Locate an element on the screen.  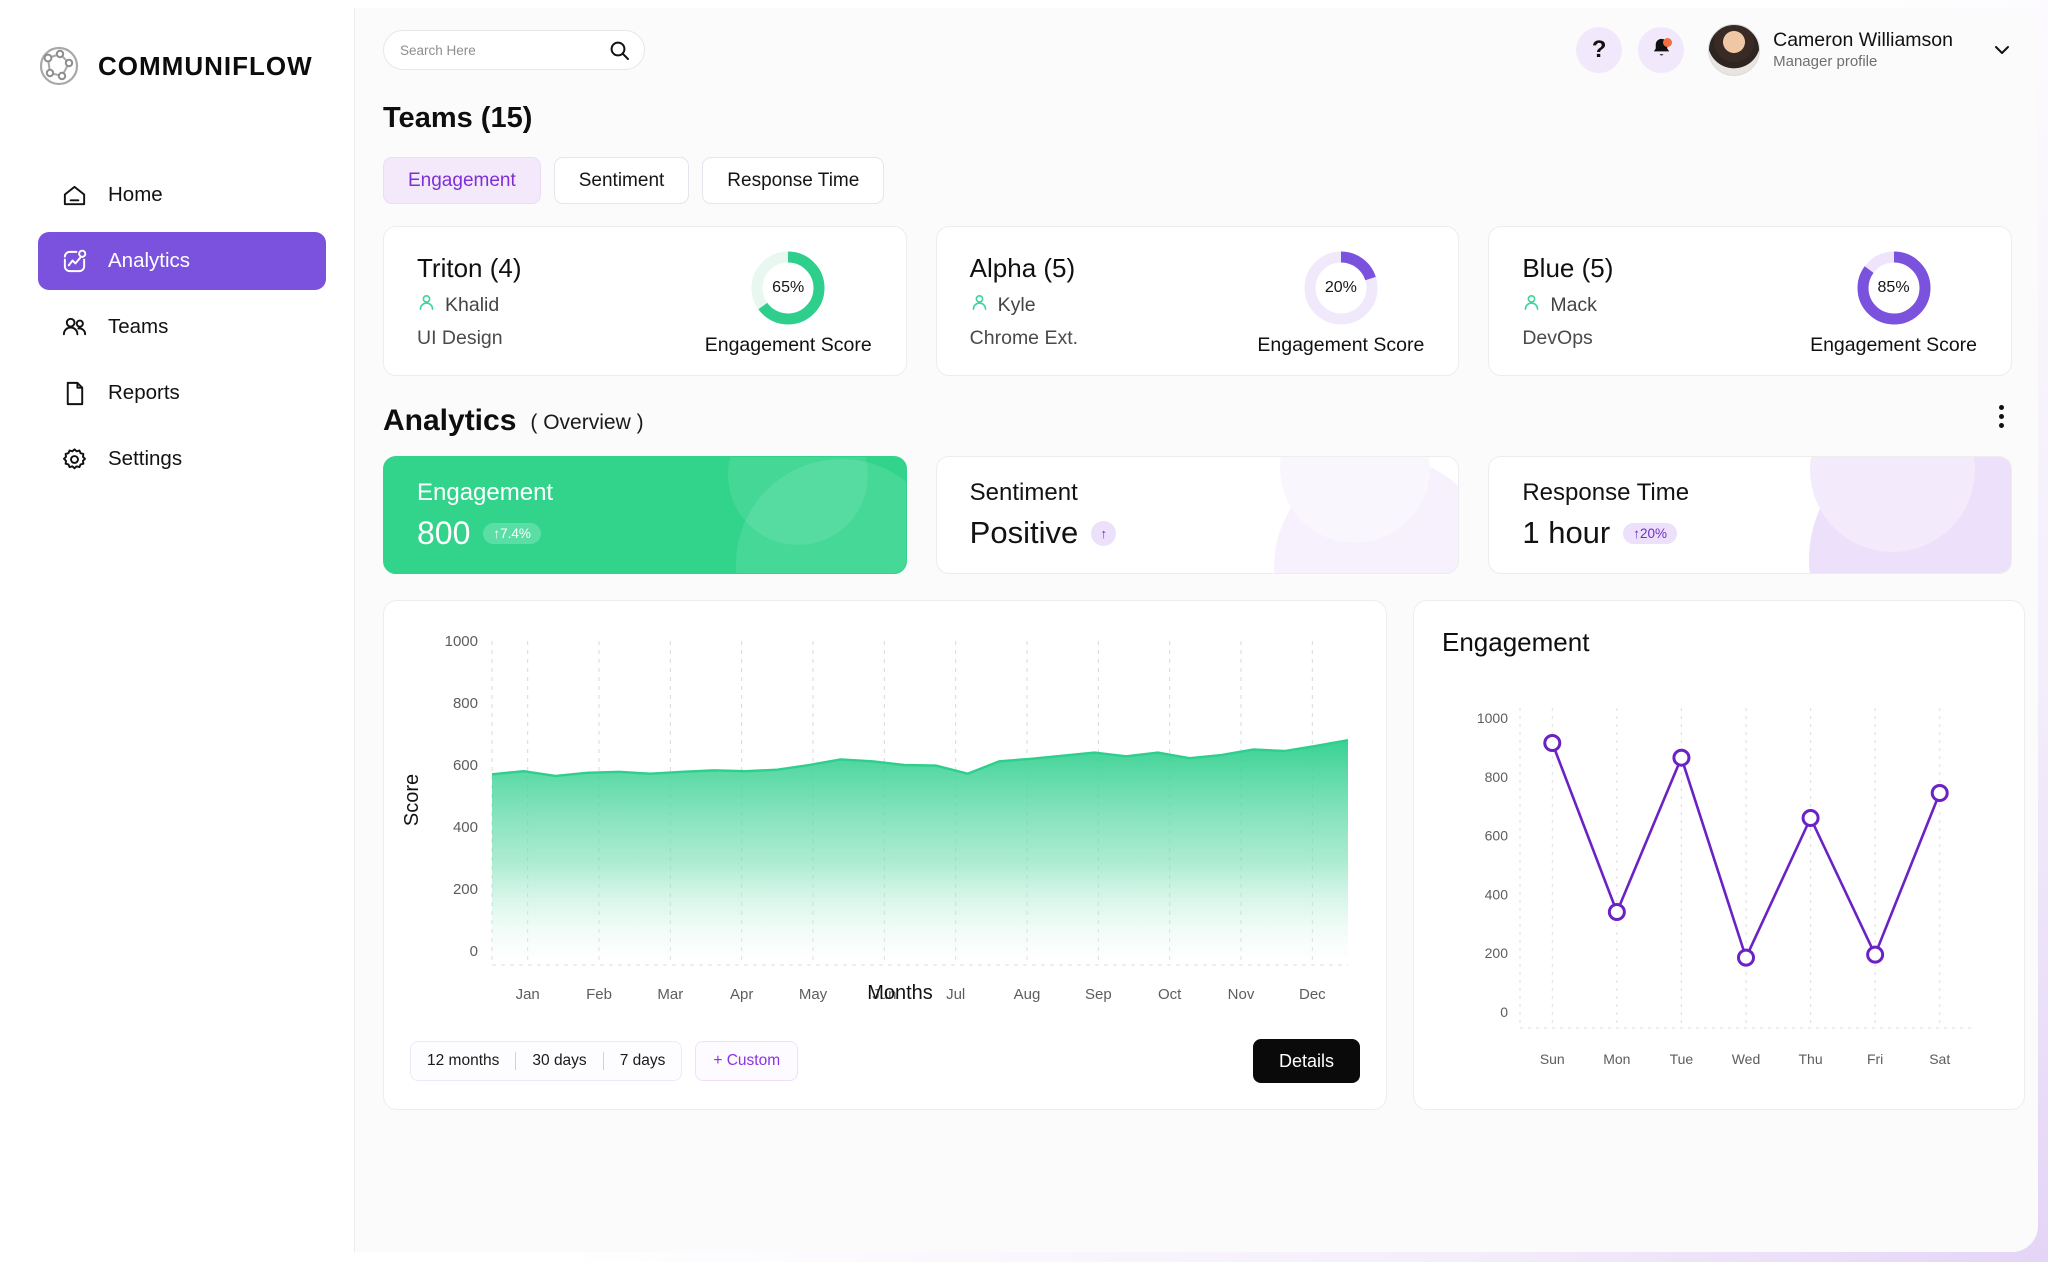
kpi-trend-badge: ↑20% is located at coordinates (1650, 533).